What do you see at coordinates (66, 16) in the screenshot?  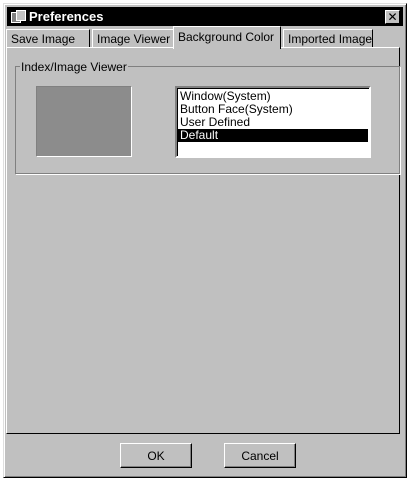 I see `window-title: Preferences` at bounding box center [66, 16].